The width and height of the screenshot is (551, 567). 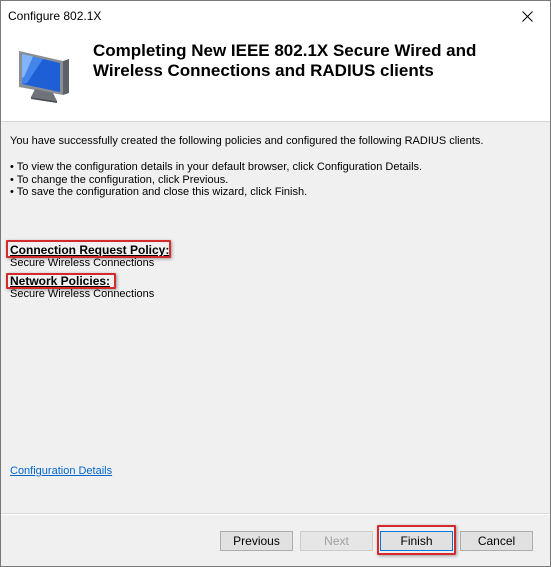 I want to click on previous-button: Previous, so click(x=256, y=541).